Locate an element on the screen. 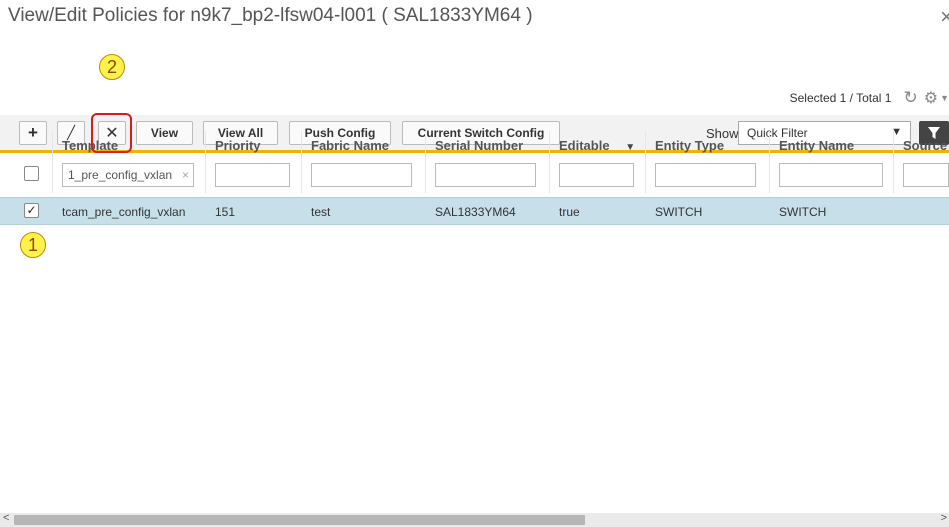 The image size is (949, 527). template-filter-input: 1_pre_config_vxlan × is located at coordinates (128, 175).